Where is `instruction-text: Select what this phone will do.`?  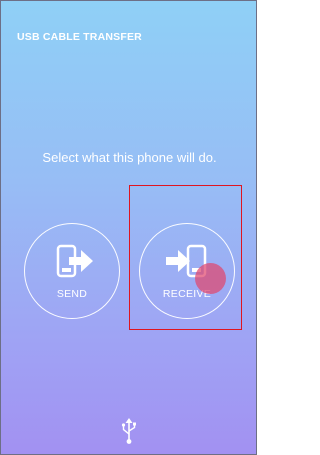
instruction-text: Select what this phone will do. is located at coordinates (129, 157).